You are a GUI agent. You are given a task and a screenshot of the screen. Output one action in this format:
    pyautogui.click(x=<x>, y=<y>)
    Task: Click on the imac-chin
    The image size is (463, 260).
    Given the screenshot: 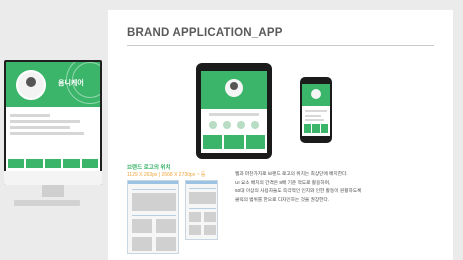 What is the action you would take?
    pyautogui.click(x=53, y=178)
    